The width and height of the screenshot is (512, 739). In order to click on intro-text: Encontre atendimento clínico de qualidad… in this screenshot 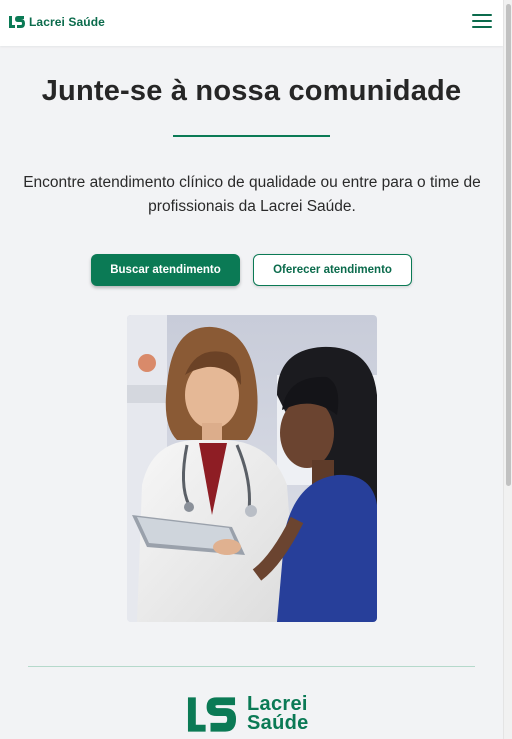, I will do `click(252, 194)`.